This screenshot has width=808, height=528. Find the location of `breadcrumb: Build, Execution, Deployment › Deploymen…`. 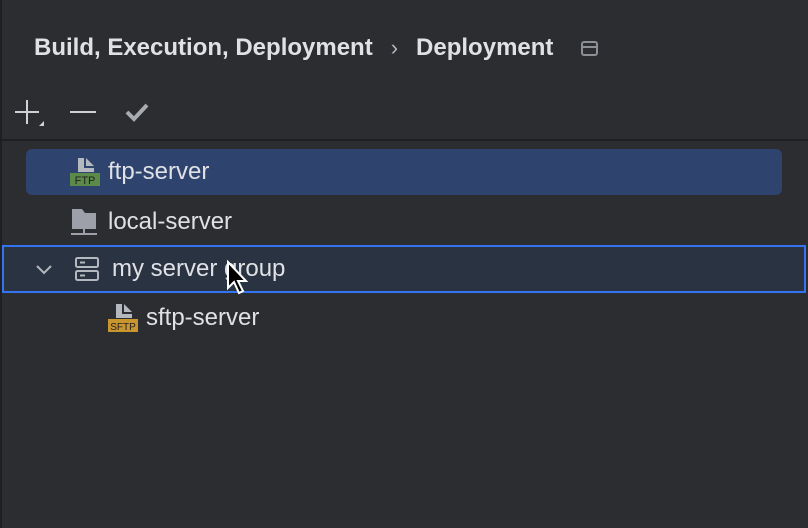

breadcrumb: Build, Execution, Deployment › Deploymen… is located at coordinates (316, 48).